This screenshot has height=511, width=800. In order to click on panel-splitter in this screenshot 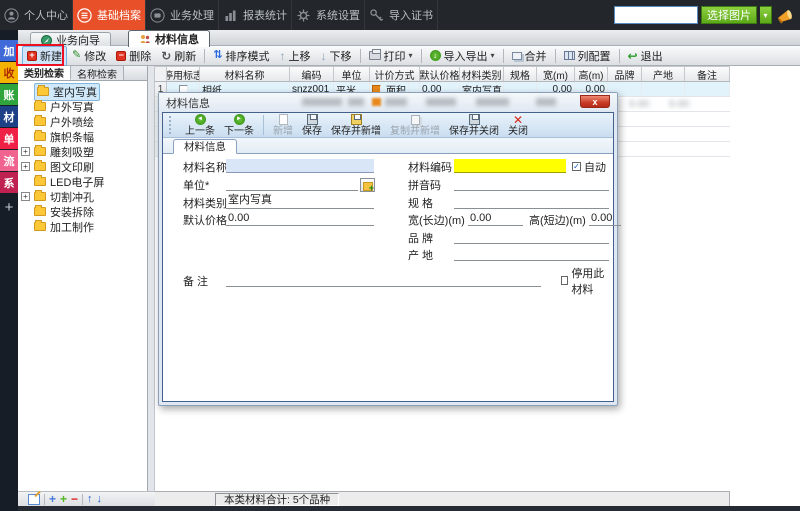, I will do `click(151, 278)`.